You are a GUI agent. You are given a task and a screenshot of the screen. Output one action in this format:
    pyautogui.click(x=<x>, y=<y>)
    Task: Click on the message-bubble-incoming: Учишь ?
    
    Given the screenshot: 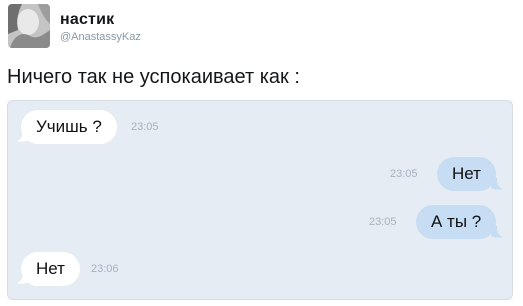 What is the action you would take?
    pyautogui.click(x=69, y=127)
    